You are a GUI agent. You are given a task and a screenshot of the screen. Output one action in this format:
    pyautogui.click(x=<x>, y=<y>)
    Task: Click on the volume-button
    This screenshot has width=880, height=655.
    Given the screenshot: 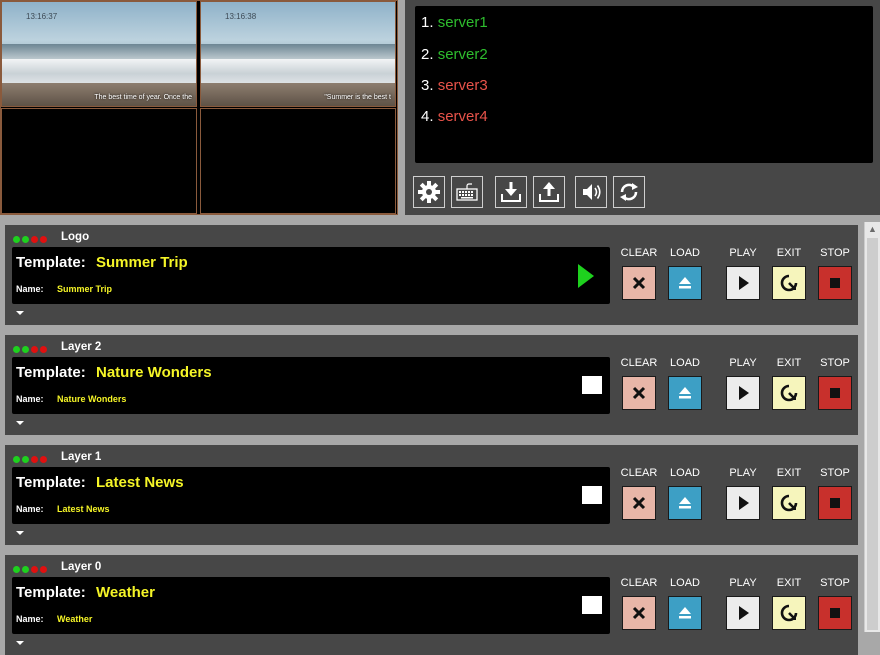 What is the action you would take?
    pyautogui.click(x=591, y=192)
    